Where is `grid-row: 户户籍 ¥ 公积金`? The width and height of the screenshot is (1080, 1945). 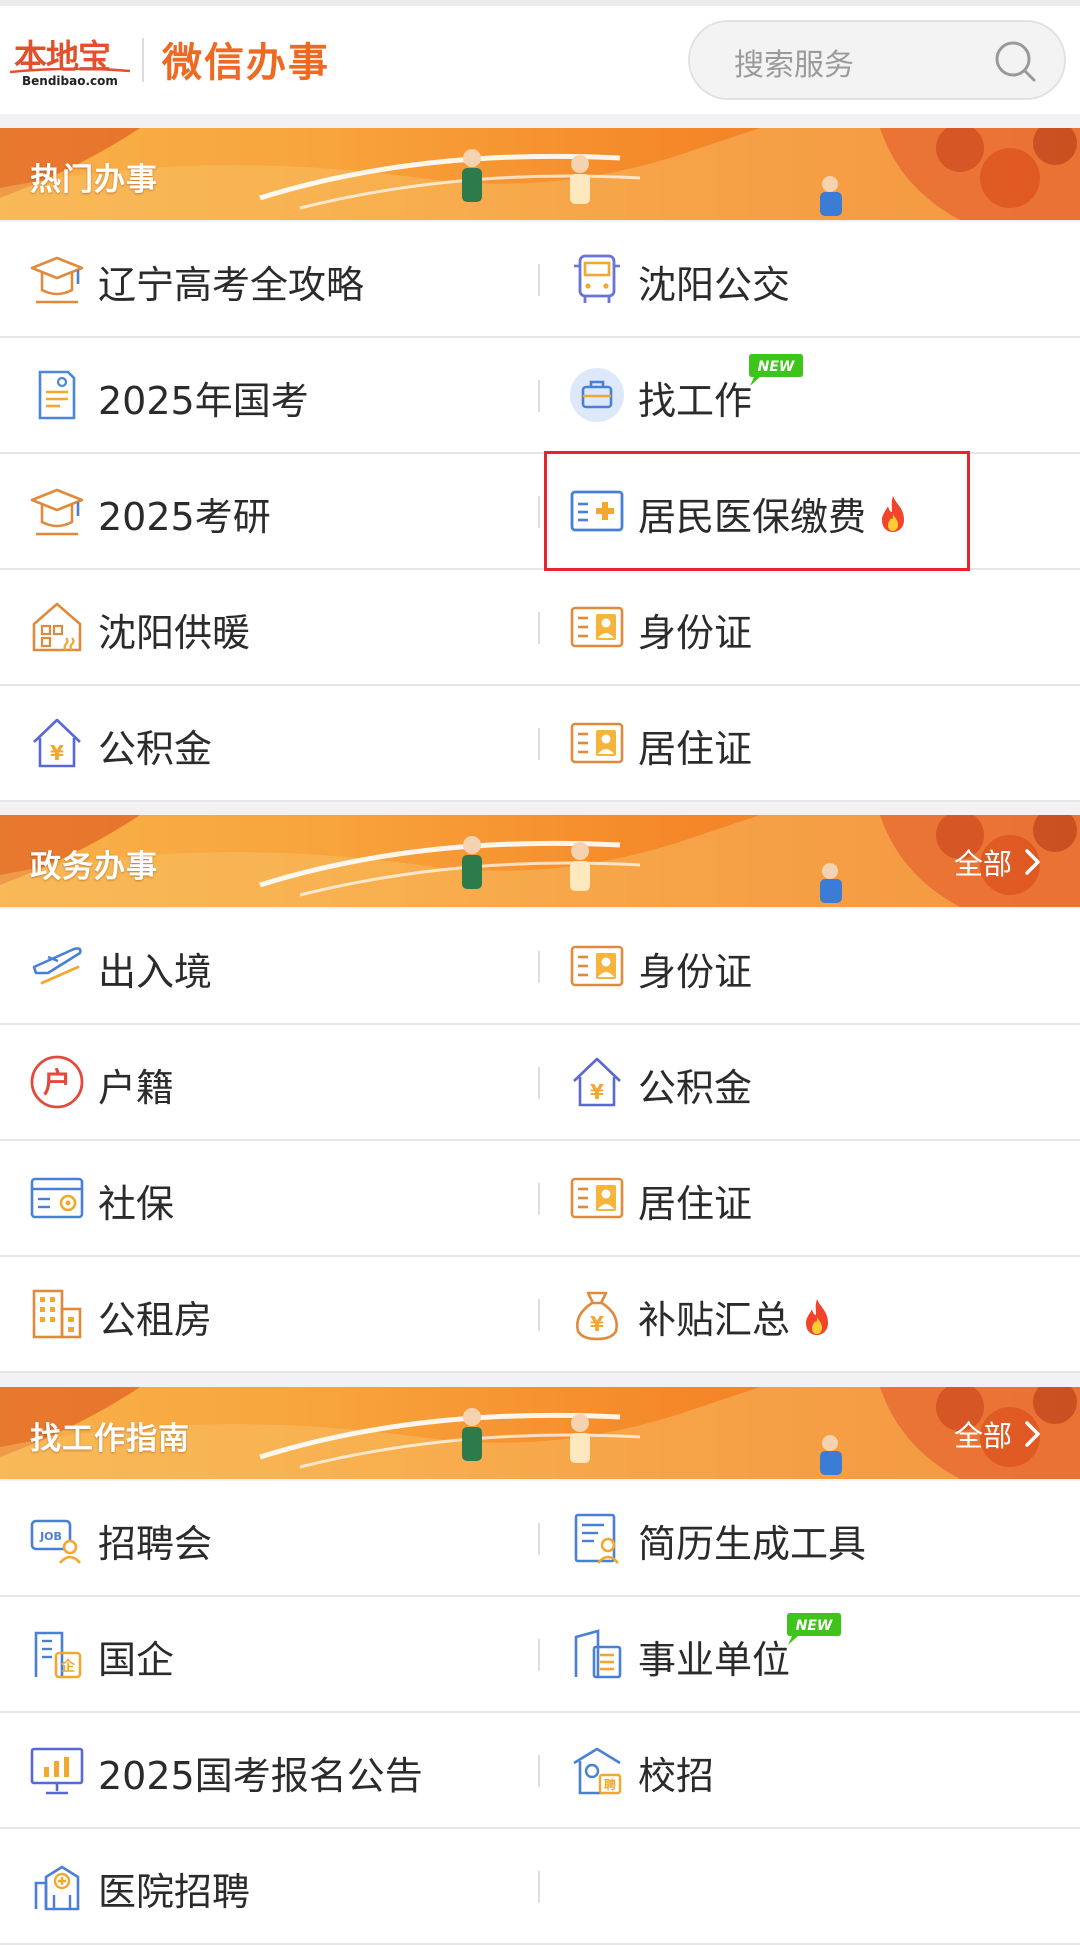 grid-row: 户户籍 ¥ 公积金 is located at coordinates (540, 1083).